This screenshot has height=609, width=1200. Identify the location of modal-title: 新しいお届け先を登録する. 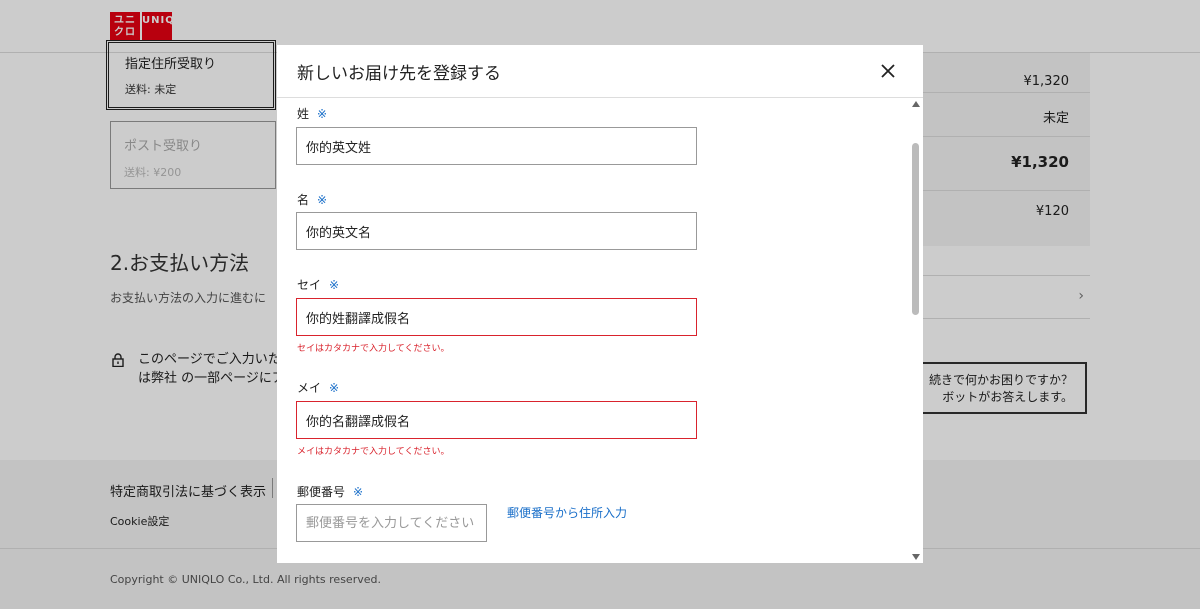
(399, 74).